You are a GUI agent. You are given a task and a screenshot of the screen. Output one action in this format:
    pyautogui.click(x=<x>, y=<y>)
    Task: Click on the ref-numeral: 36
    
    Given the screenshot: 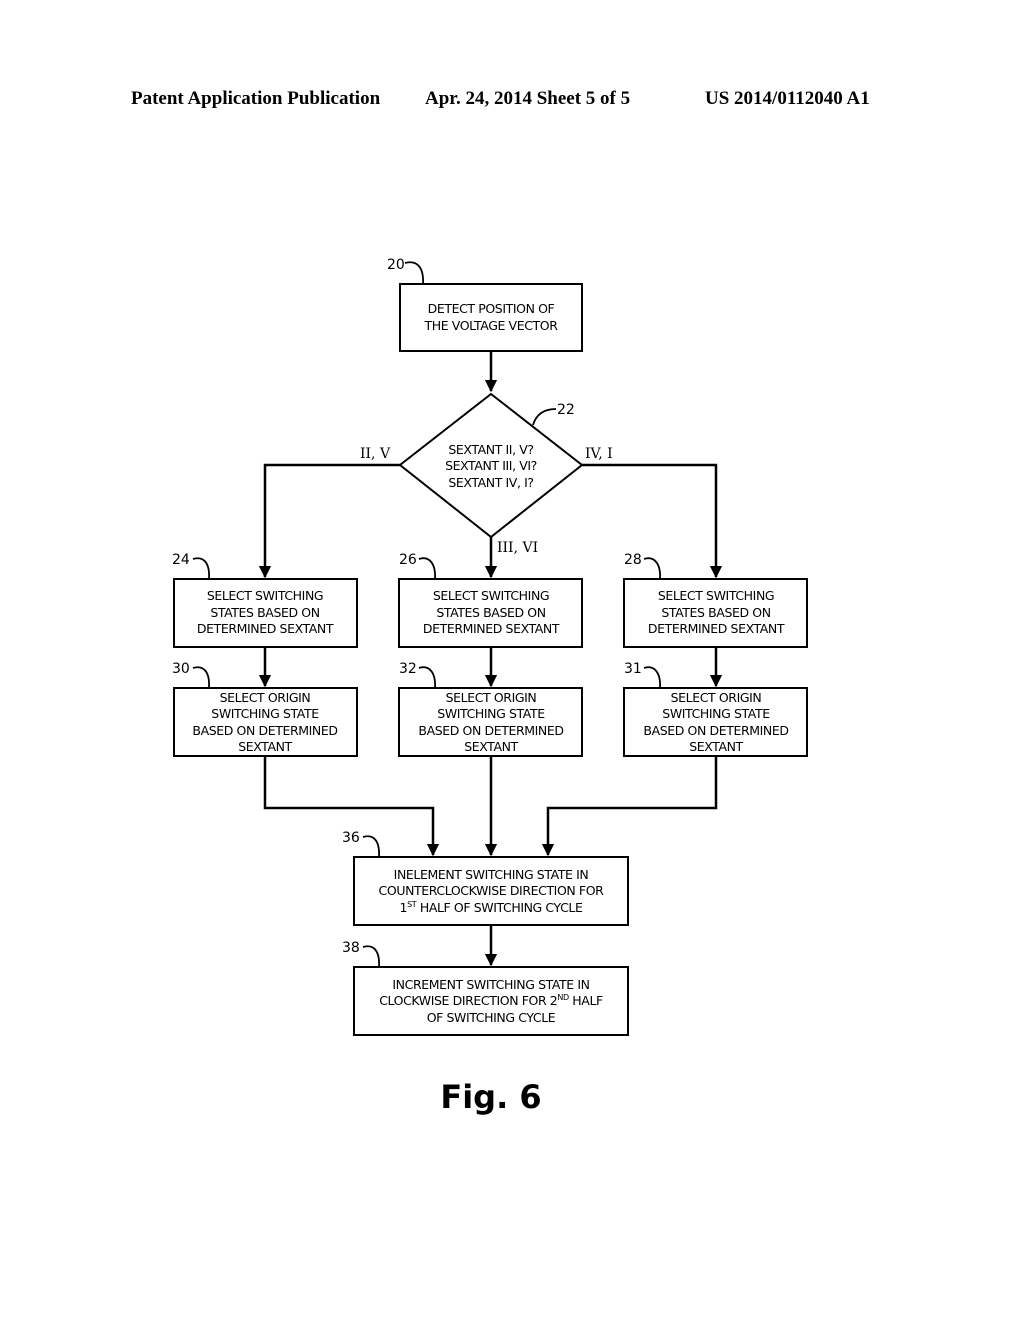 What is the action you would take?
    pyautogui.click(x=351, y=838)
    